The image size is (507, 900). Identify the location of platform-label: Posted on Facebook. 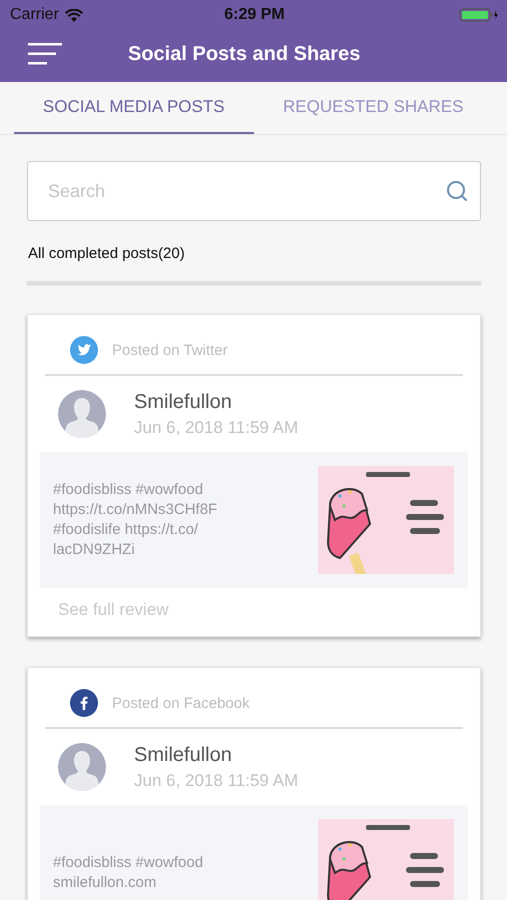
(181, 703).